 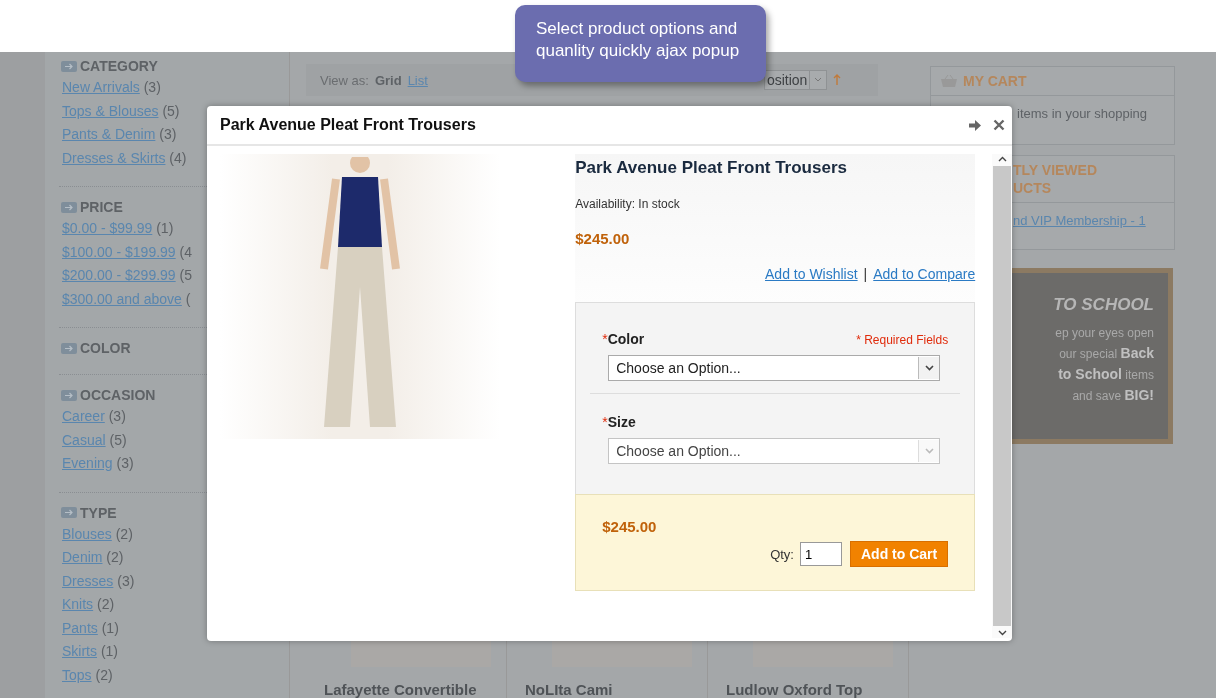 I want to click on filter-link: Skirts, so click(x=79, y=651).